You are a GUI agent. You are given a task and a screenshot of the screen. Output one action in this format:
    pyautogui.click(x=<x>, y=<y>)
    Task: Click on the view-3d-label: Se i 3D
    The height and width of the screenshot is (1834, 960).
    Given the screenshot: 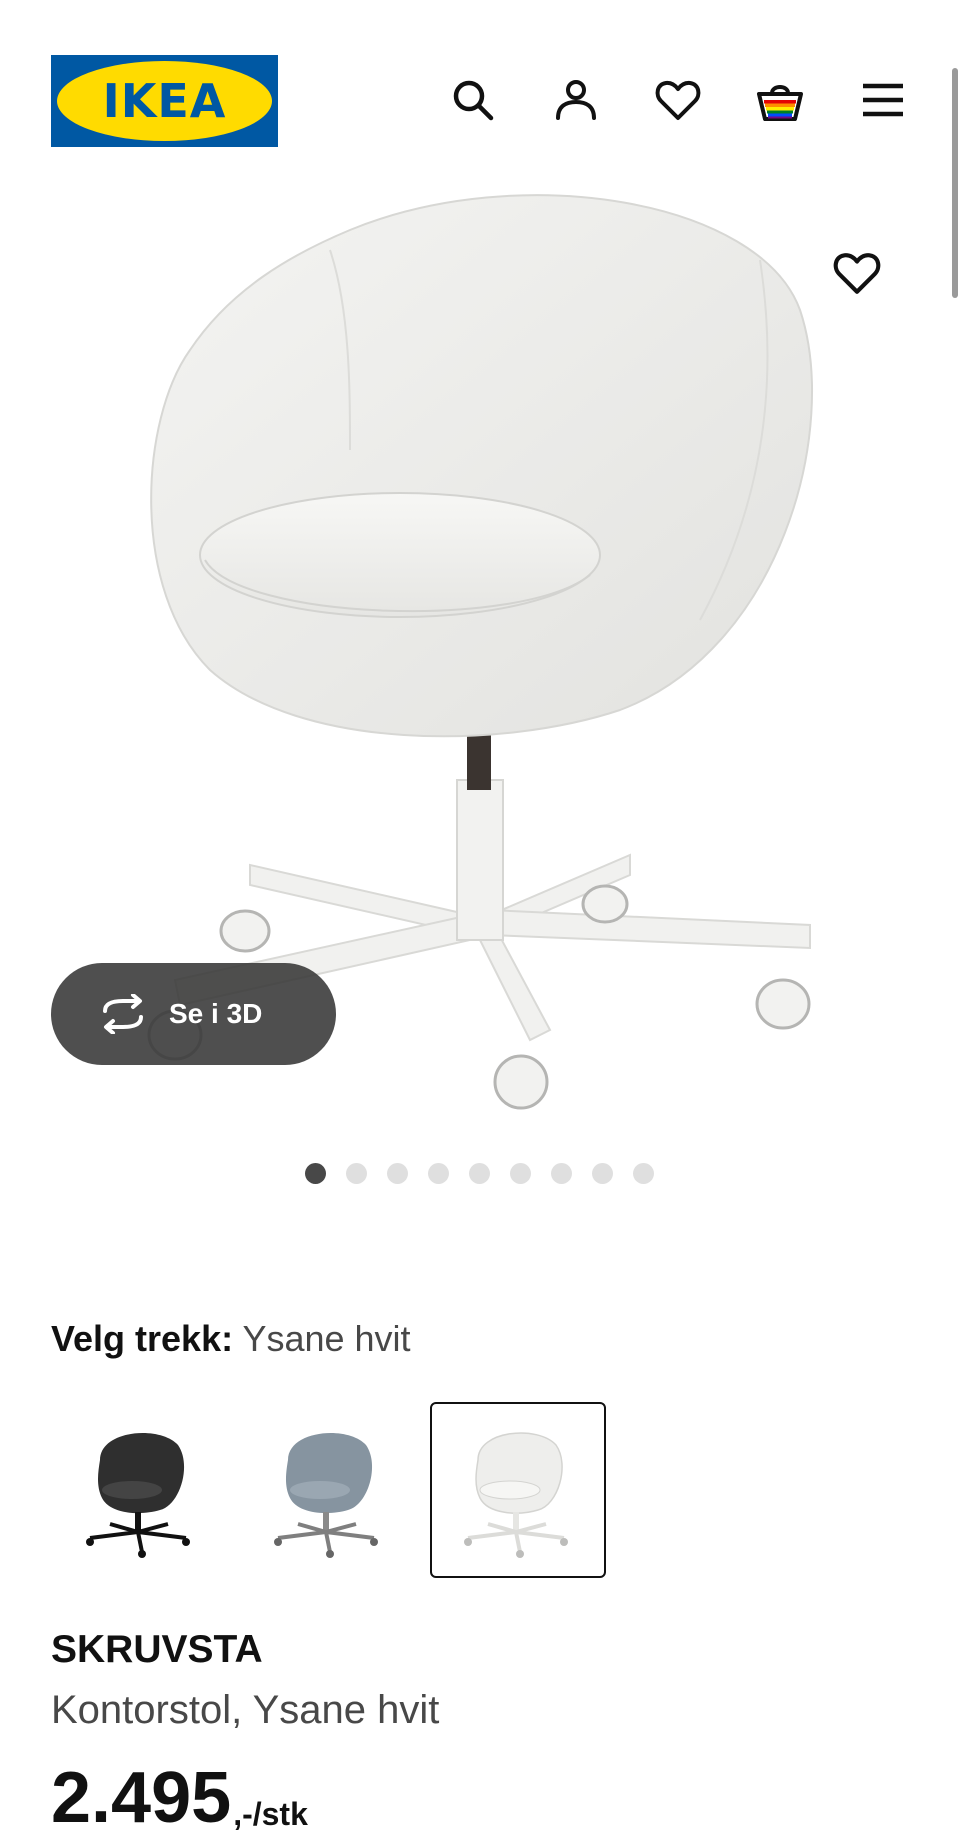 What is the action you would take?
    pyautogui.click(x=216, y=1013)
    